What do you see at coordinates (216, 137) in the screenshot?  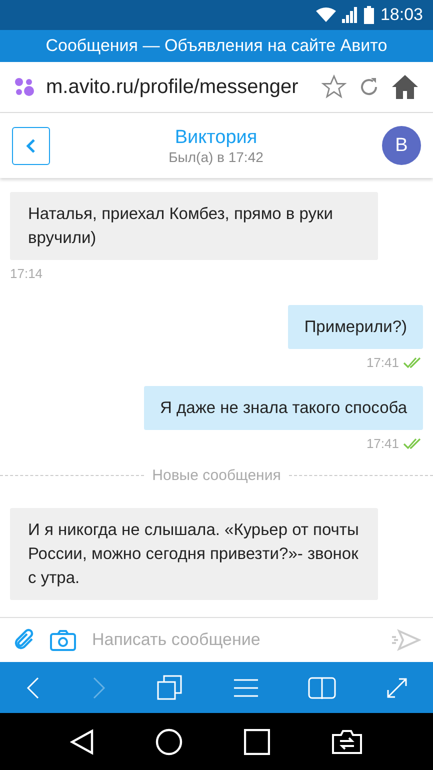 I see `contact-name: Виктория` at bounding box center [216, 137].